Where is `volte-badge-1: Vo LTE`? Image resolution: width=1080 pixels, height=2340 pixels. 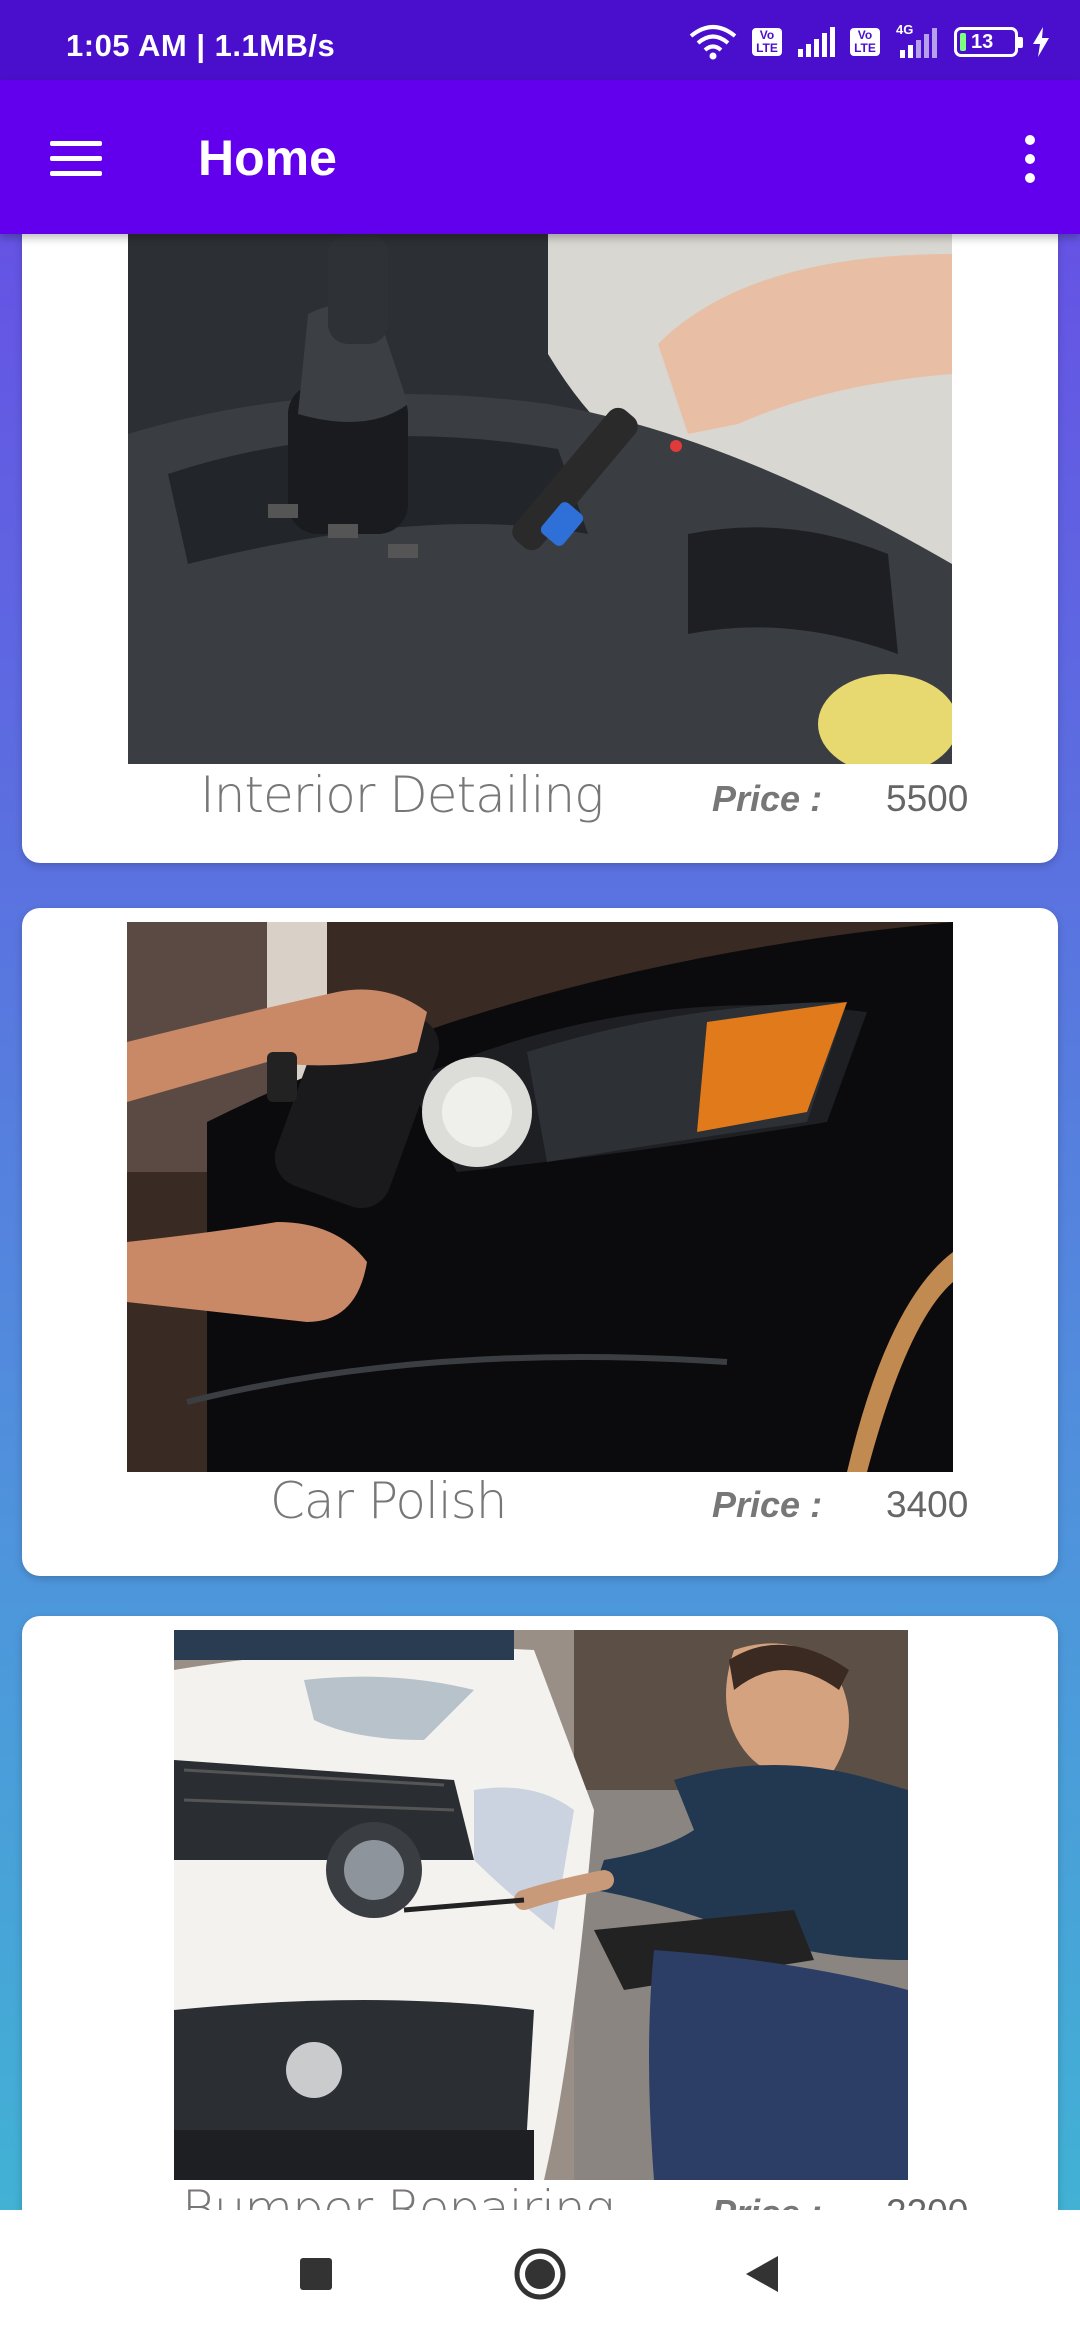 volte-badge-1: Vo LTE is located at coordinates (767, 42).